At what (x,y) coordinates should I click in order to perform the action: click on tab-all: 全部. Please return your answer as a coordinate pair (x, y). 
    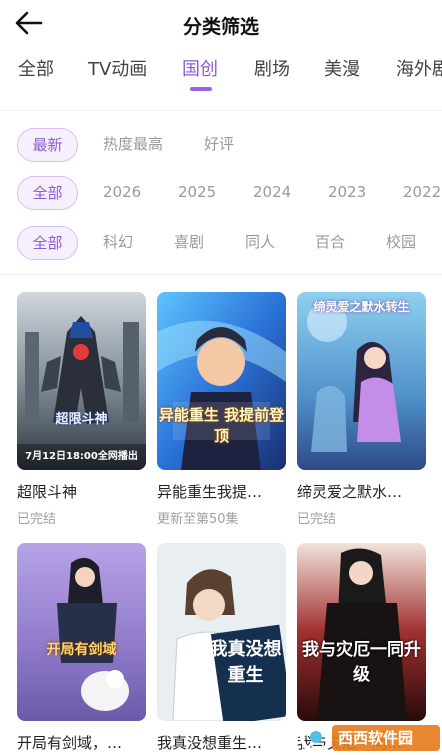
    Looking at the image, I should click on (36, 68).